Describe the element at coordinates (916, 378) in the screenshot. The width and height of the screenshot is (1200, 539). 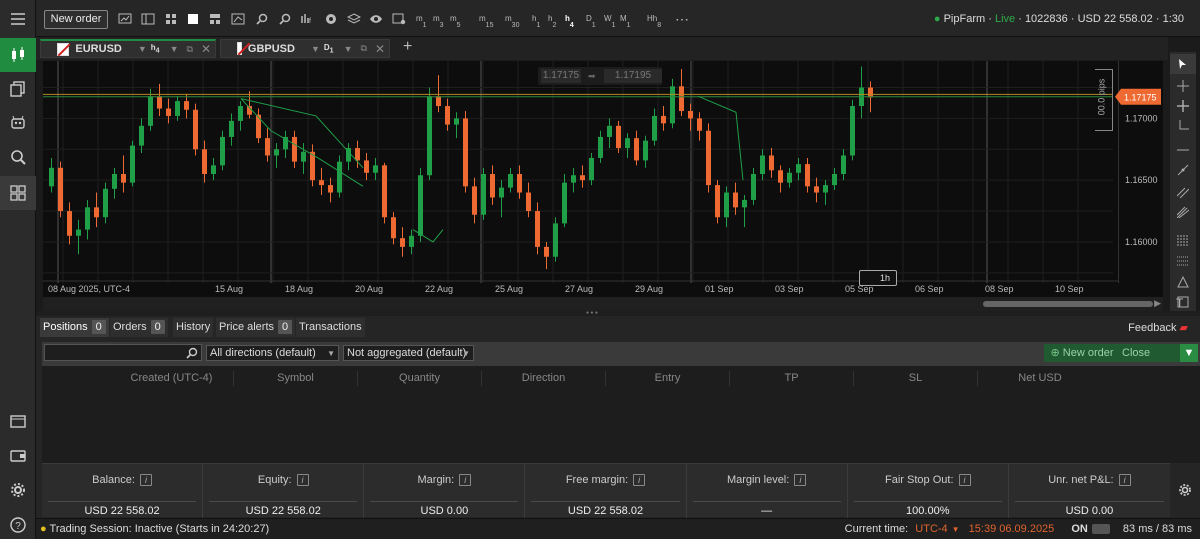
I see `column-header: SL` at that location.